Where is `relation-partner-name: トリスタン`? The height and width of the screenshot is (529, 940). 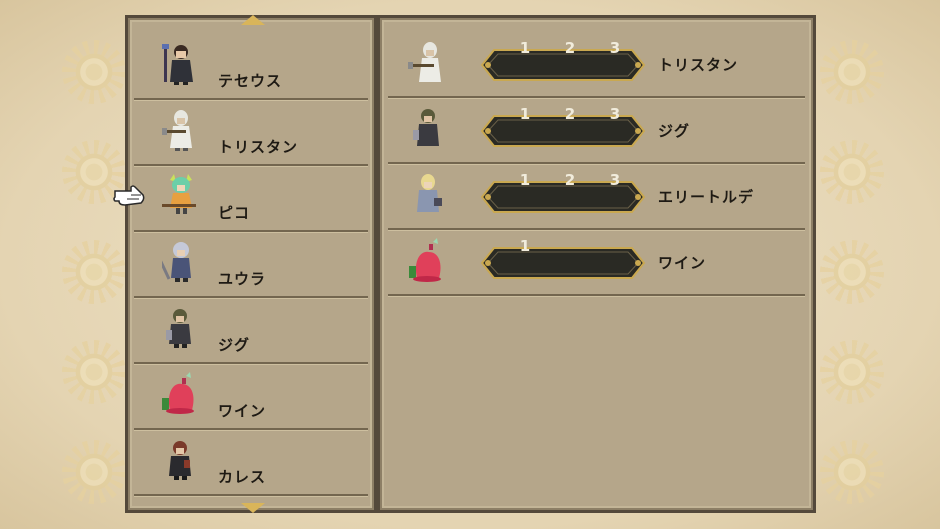
relation-partner-name: トリスタン is located at coordinates (698, 65).